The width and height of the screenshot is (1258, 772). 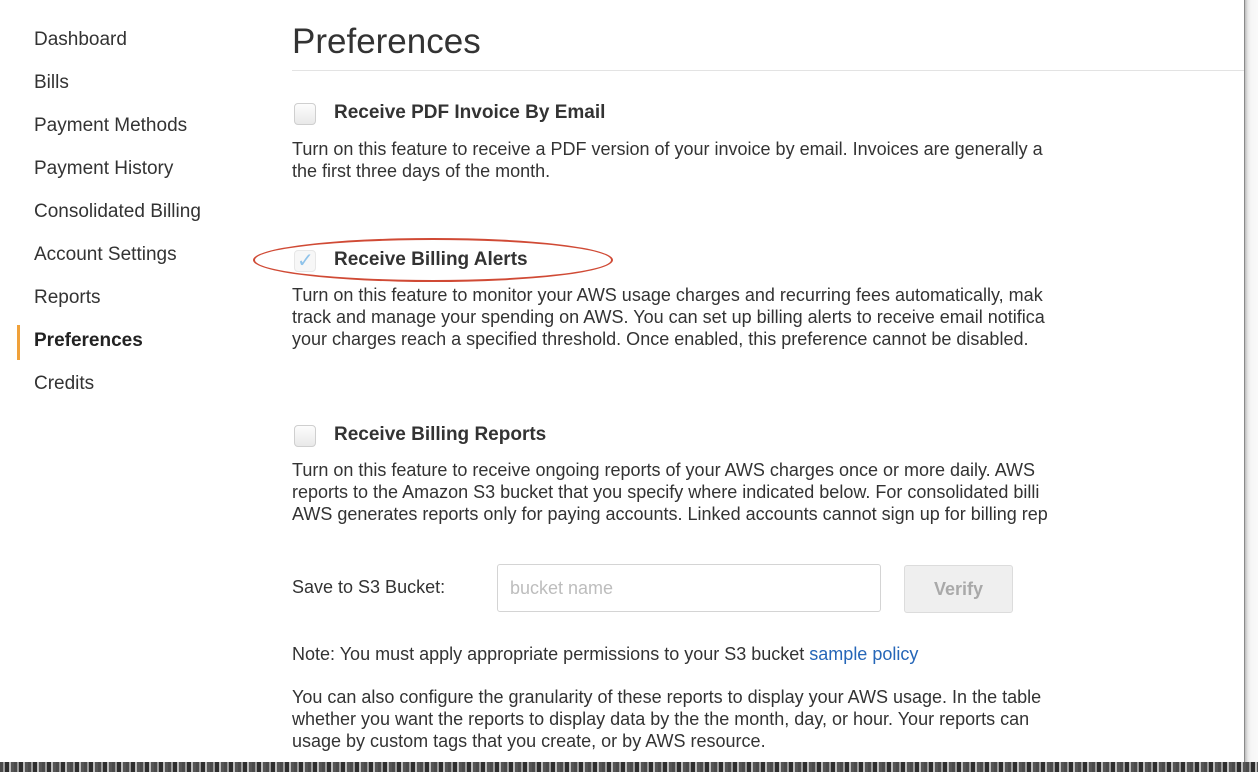 What do you see at coordinates (125, 389) in the screenshot?
I see `sidebar-item-credits: Credits` at bounding box center [125, 389].